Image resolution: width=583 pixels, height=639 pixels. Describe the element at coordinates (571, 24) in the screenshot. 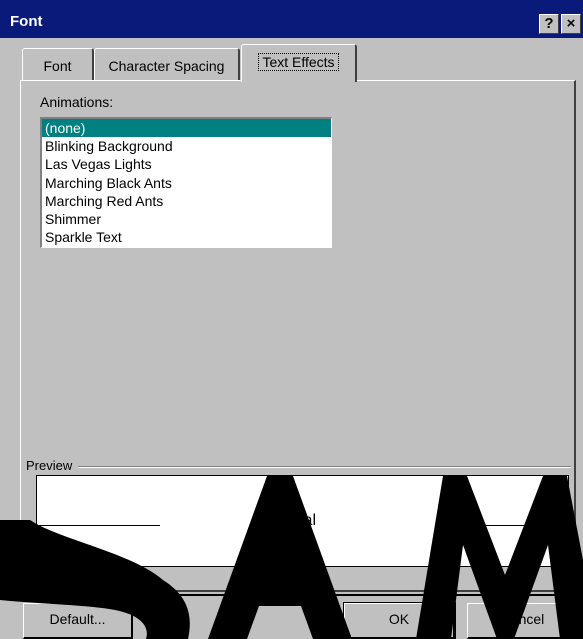

I see `close-button: ×` at that location.